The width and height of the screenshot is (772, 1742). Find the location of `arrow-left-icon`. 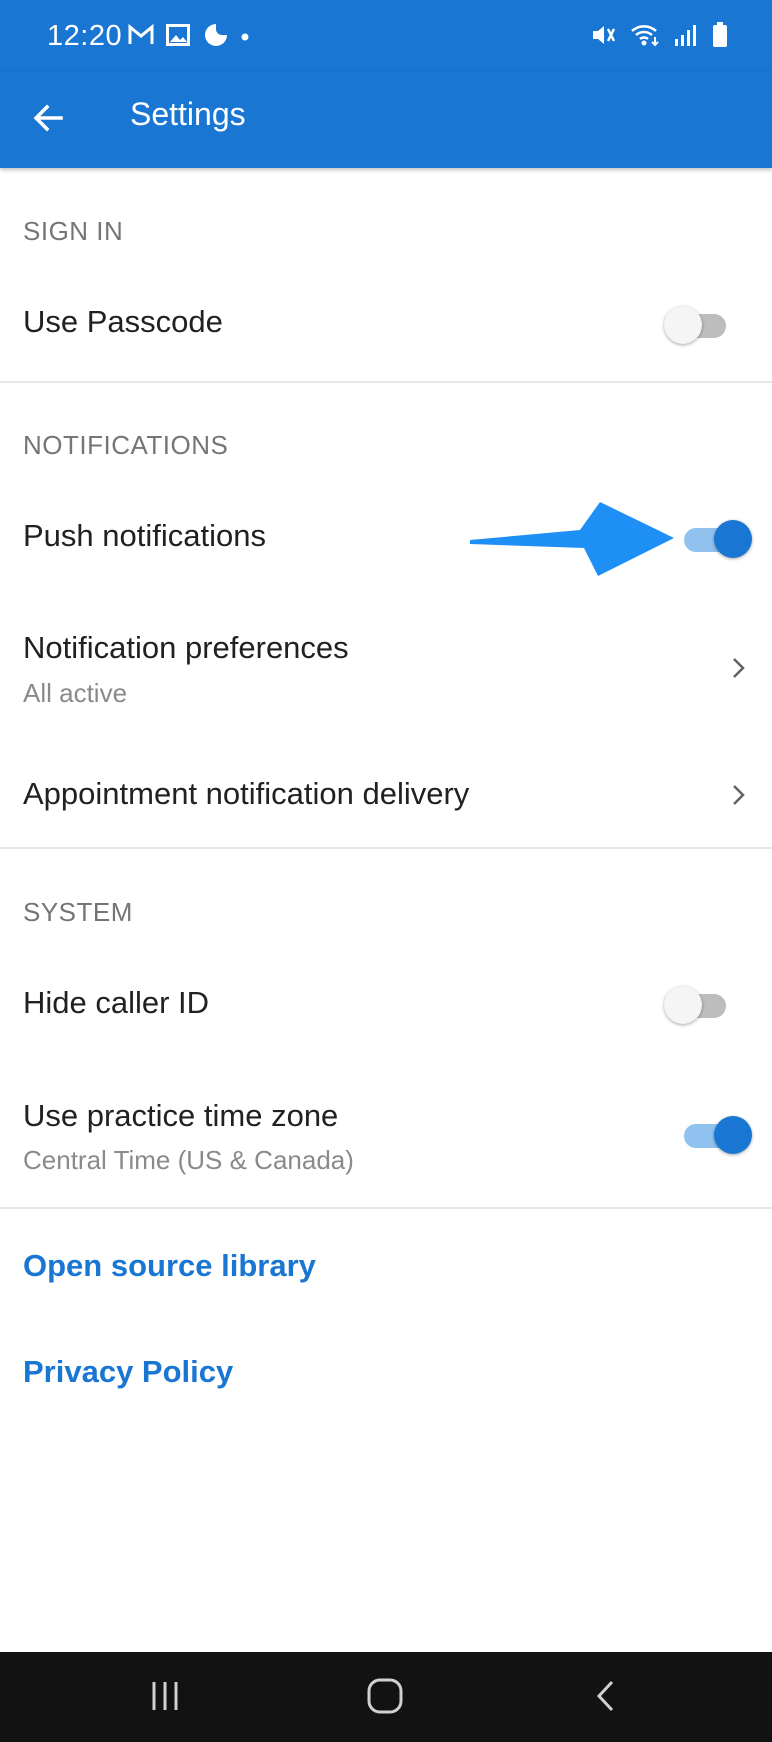

arrow-left-icon is located at coordinates (48, 120).